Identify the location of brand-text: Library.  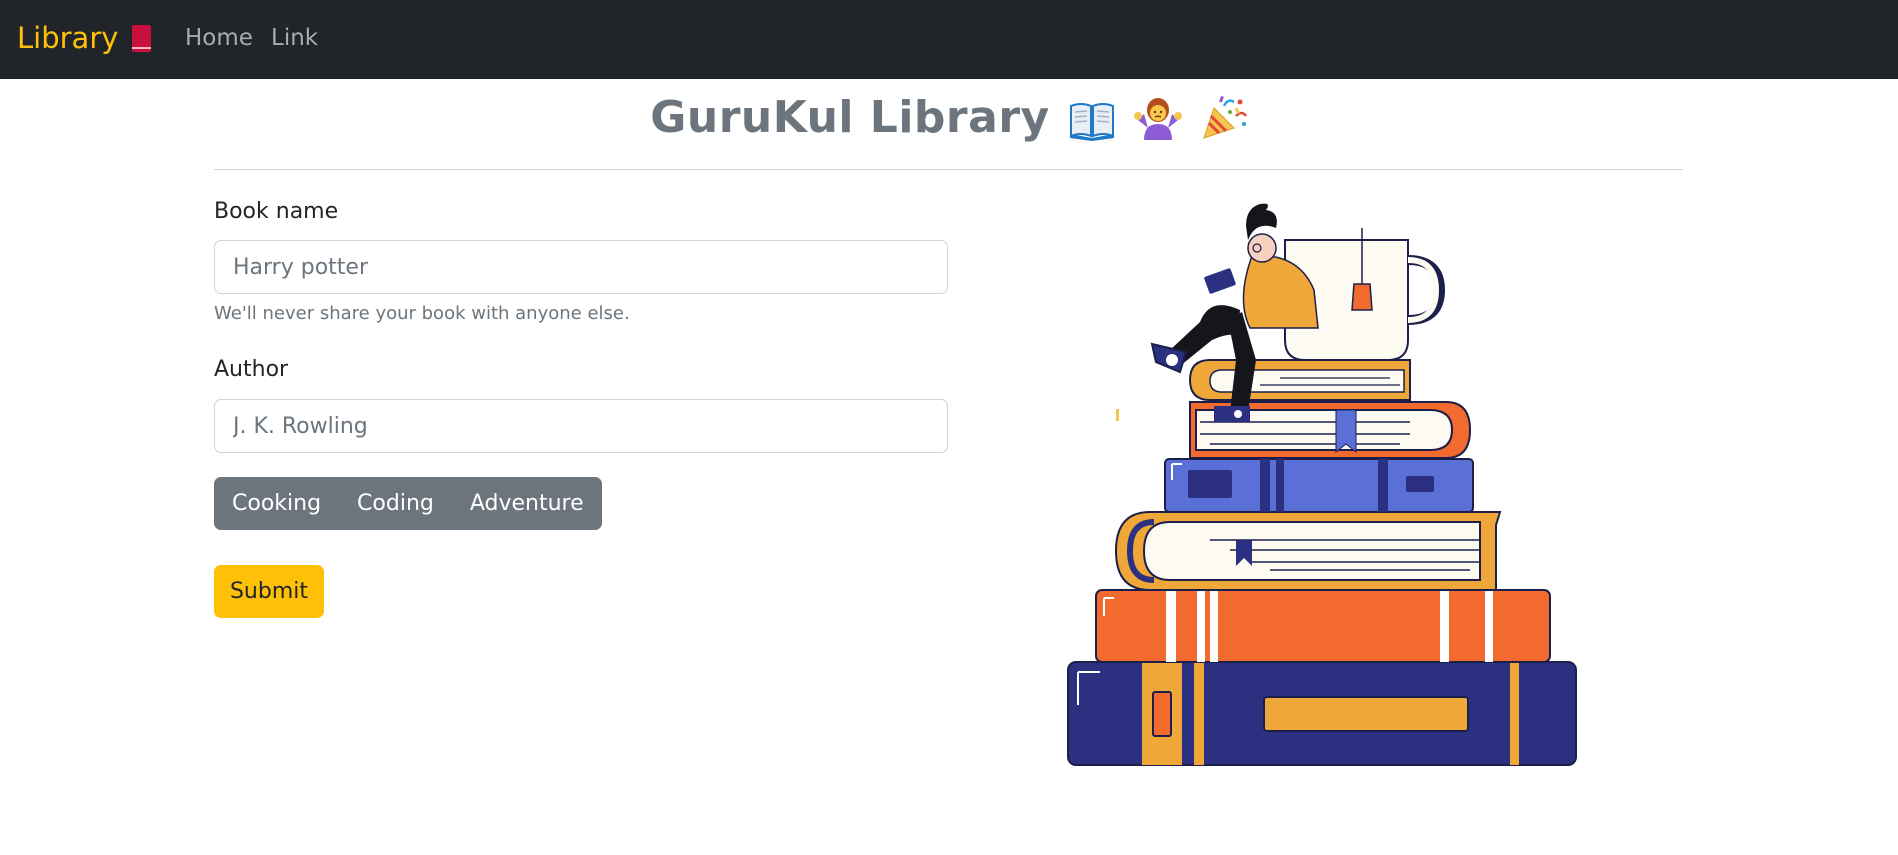
(68, 38).